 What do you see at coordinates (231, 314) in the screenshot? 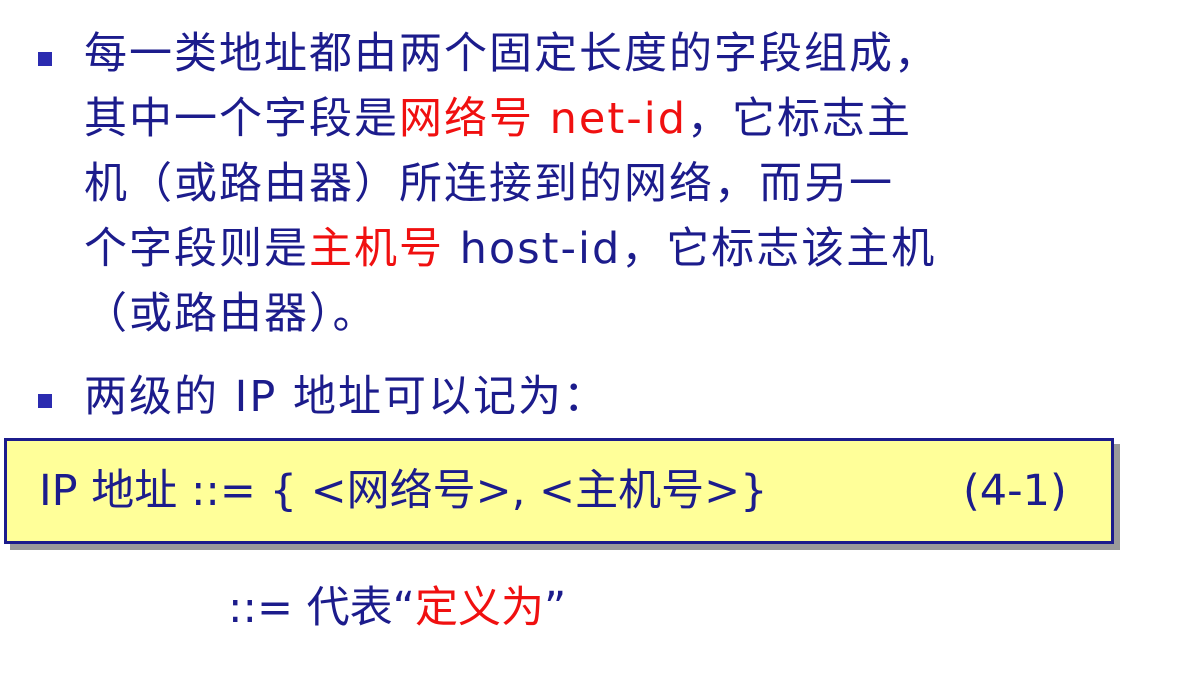
I see `bullet-1-line-5: （或路由器）。` at bounding box center [231, 314].